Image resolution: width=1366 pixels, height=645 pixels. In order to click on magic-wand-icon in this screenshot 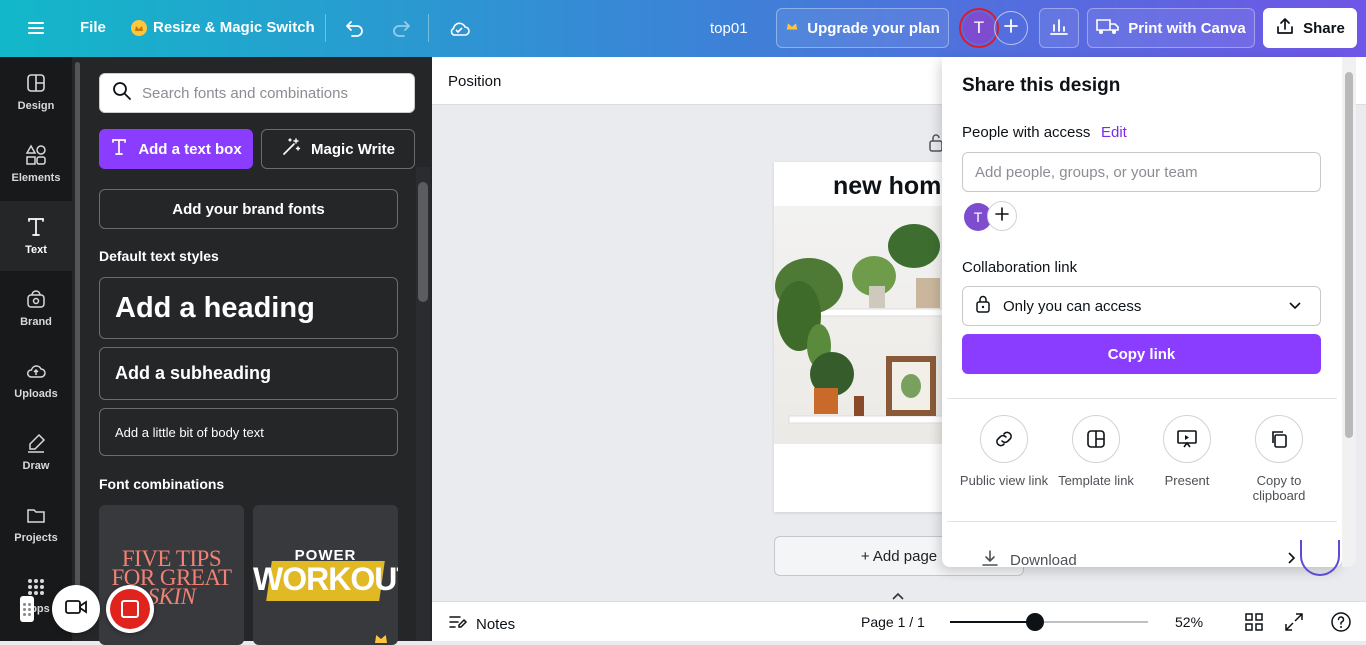, I will do `click(291, 149)`.